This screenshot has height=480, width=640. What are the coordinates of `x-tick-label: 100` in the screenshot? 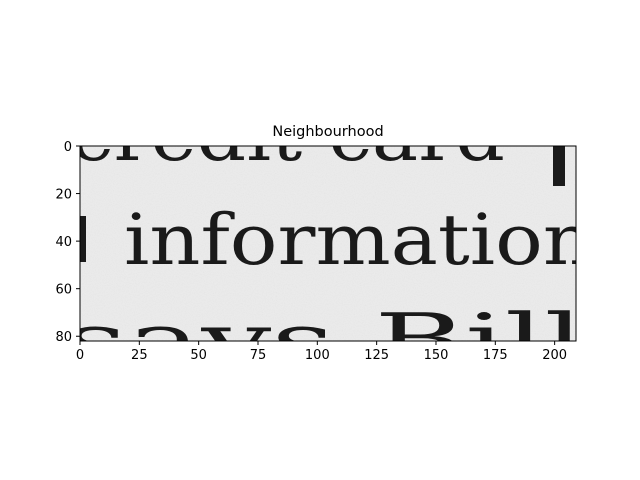 It's located at (317, 355).